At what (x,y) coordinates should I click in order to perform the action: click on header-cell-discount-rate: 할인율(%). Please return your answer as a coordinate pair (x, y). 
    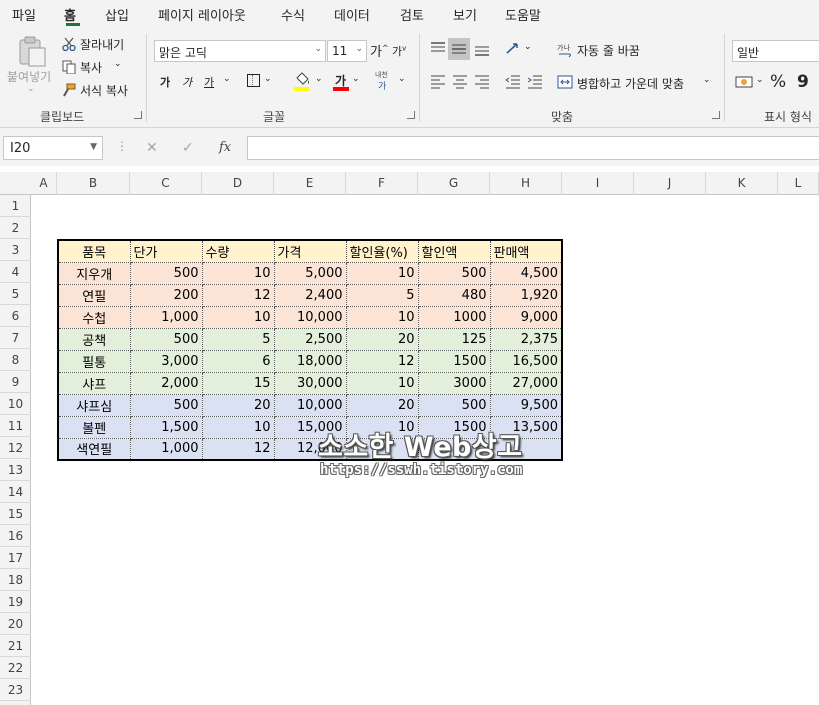
    Looking at the image, I should click on (382, 251).